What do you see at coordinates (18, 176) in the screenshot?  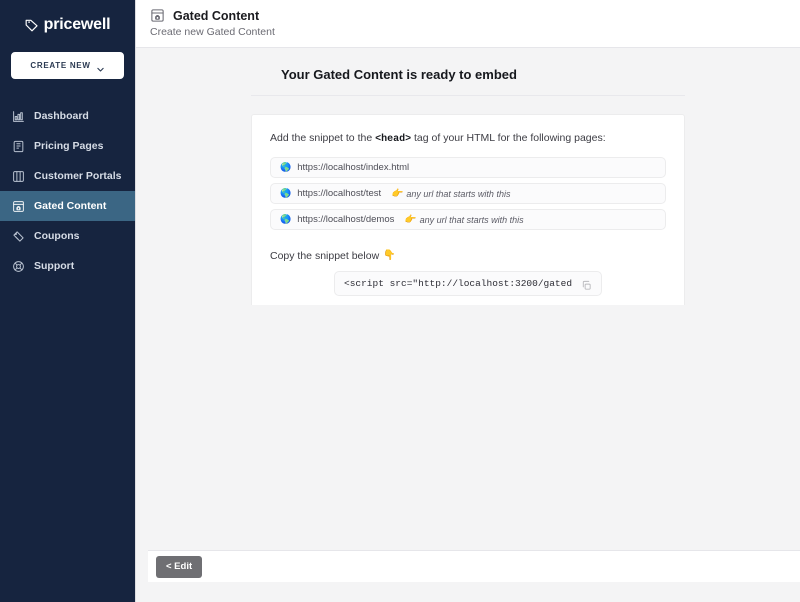 I see `portal-window-icon` at bounding box center [18, 176].